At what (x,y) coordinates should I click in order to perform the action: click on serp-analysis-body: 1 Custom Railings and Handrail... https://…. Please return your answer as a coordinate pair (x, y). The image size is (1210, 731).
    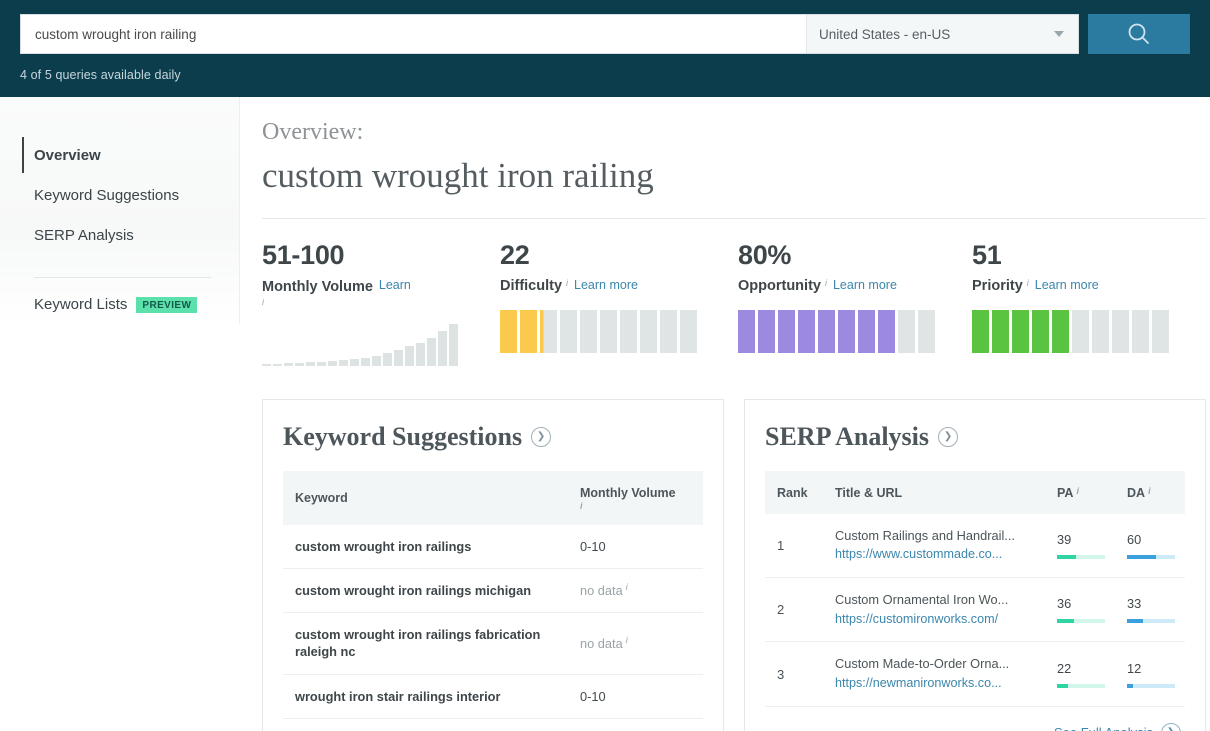
    Looking at the image, I should click on (975, 610).